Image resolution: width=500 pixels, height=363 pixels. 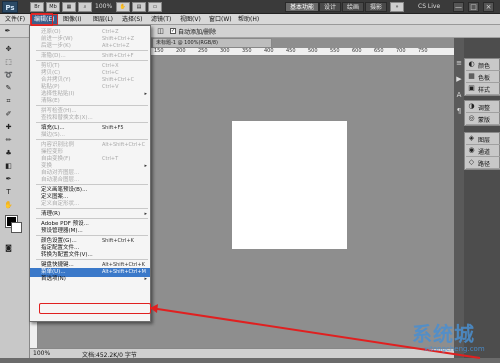 I want to click on minimize-button: —, so click(x=458, y=7).